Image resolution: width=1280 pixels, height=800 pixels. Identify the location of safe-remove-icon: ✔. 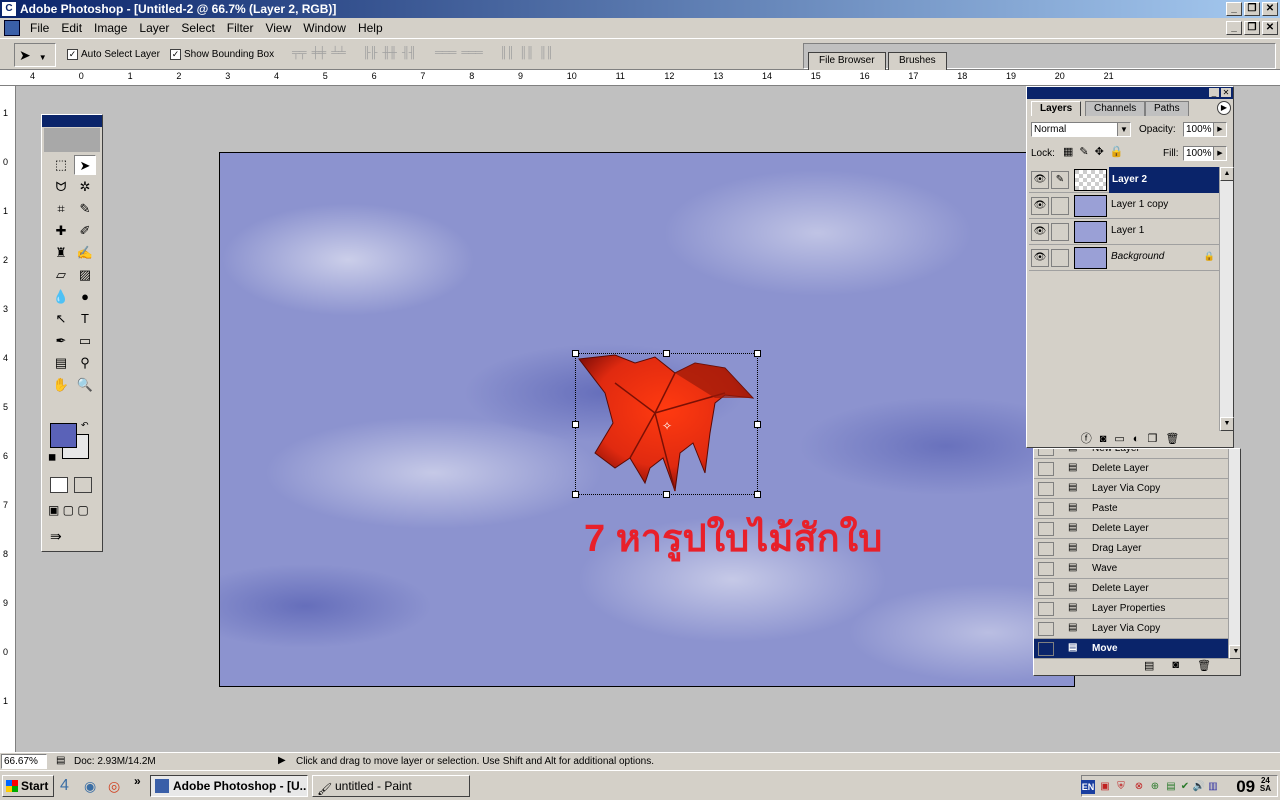
(1185, 787).